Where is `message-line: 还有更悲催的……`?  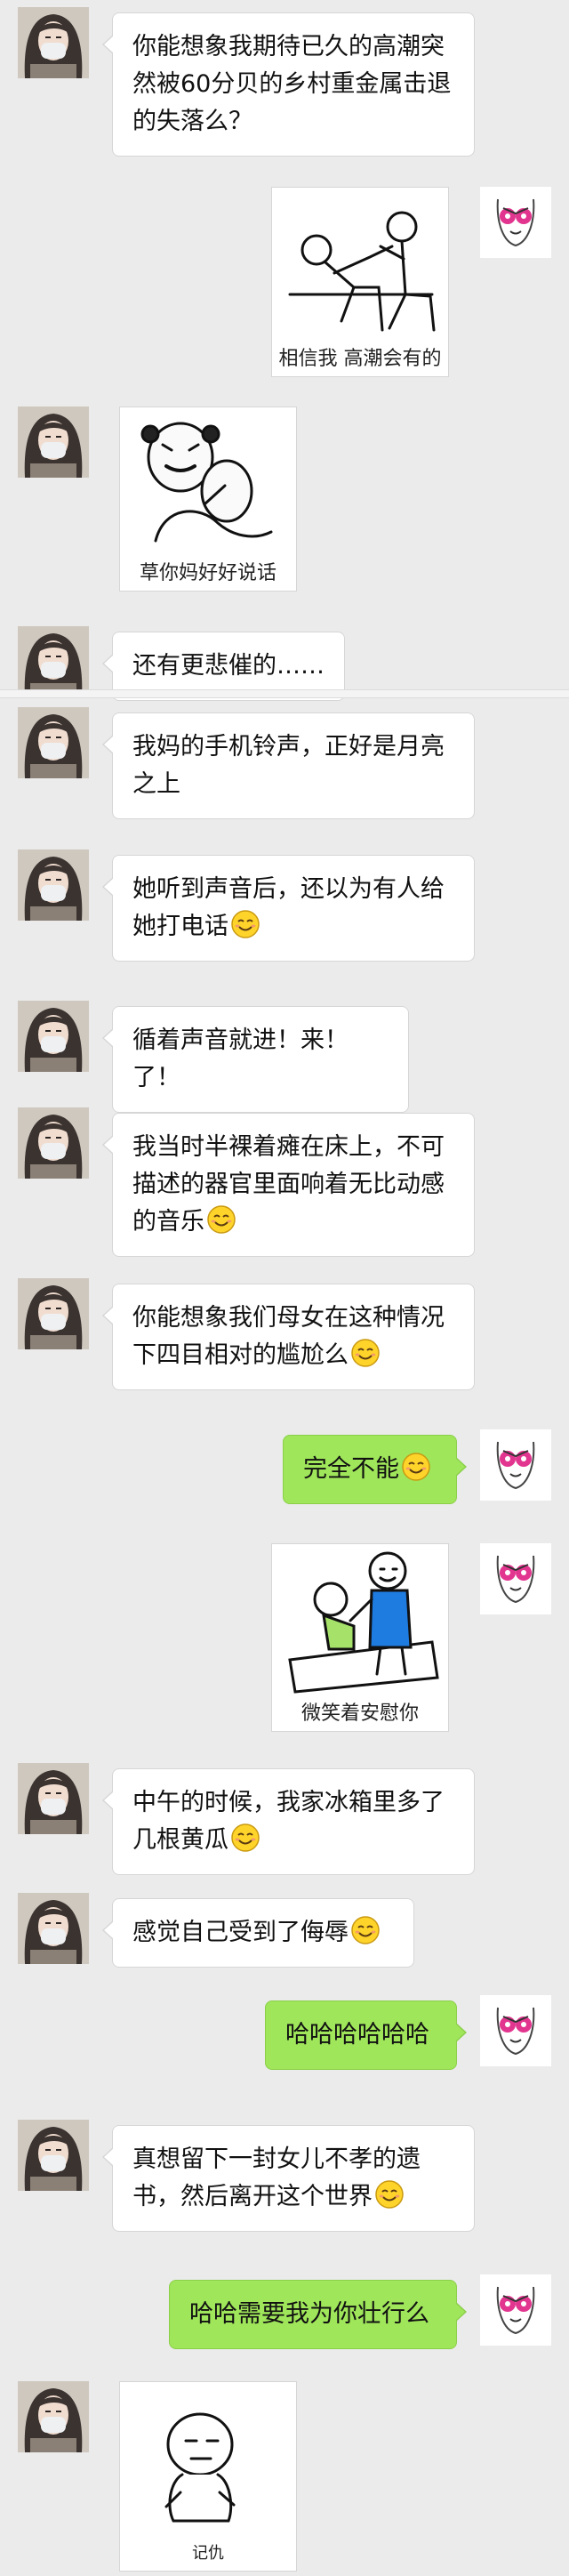 message-line: 还有更悲催的…… is located at coordinates (228, 666).